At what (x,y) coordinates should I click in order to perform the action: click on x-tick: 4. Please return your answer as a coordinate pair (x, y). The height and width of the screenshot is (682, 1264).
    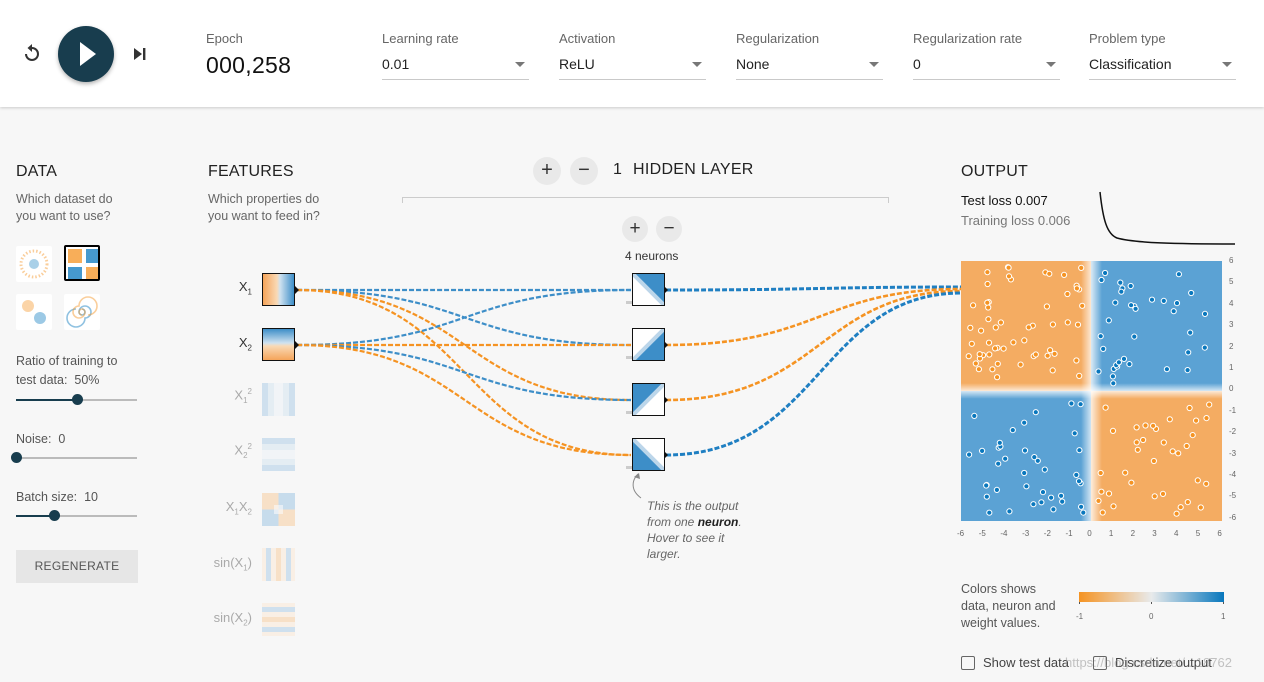
    Looking at the image, I should click on (1176, 533).